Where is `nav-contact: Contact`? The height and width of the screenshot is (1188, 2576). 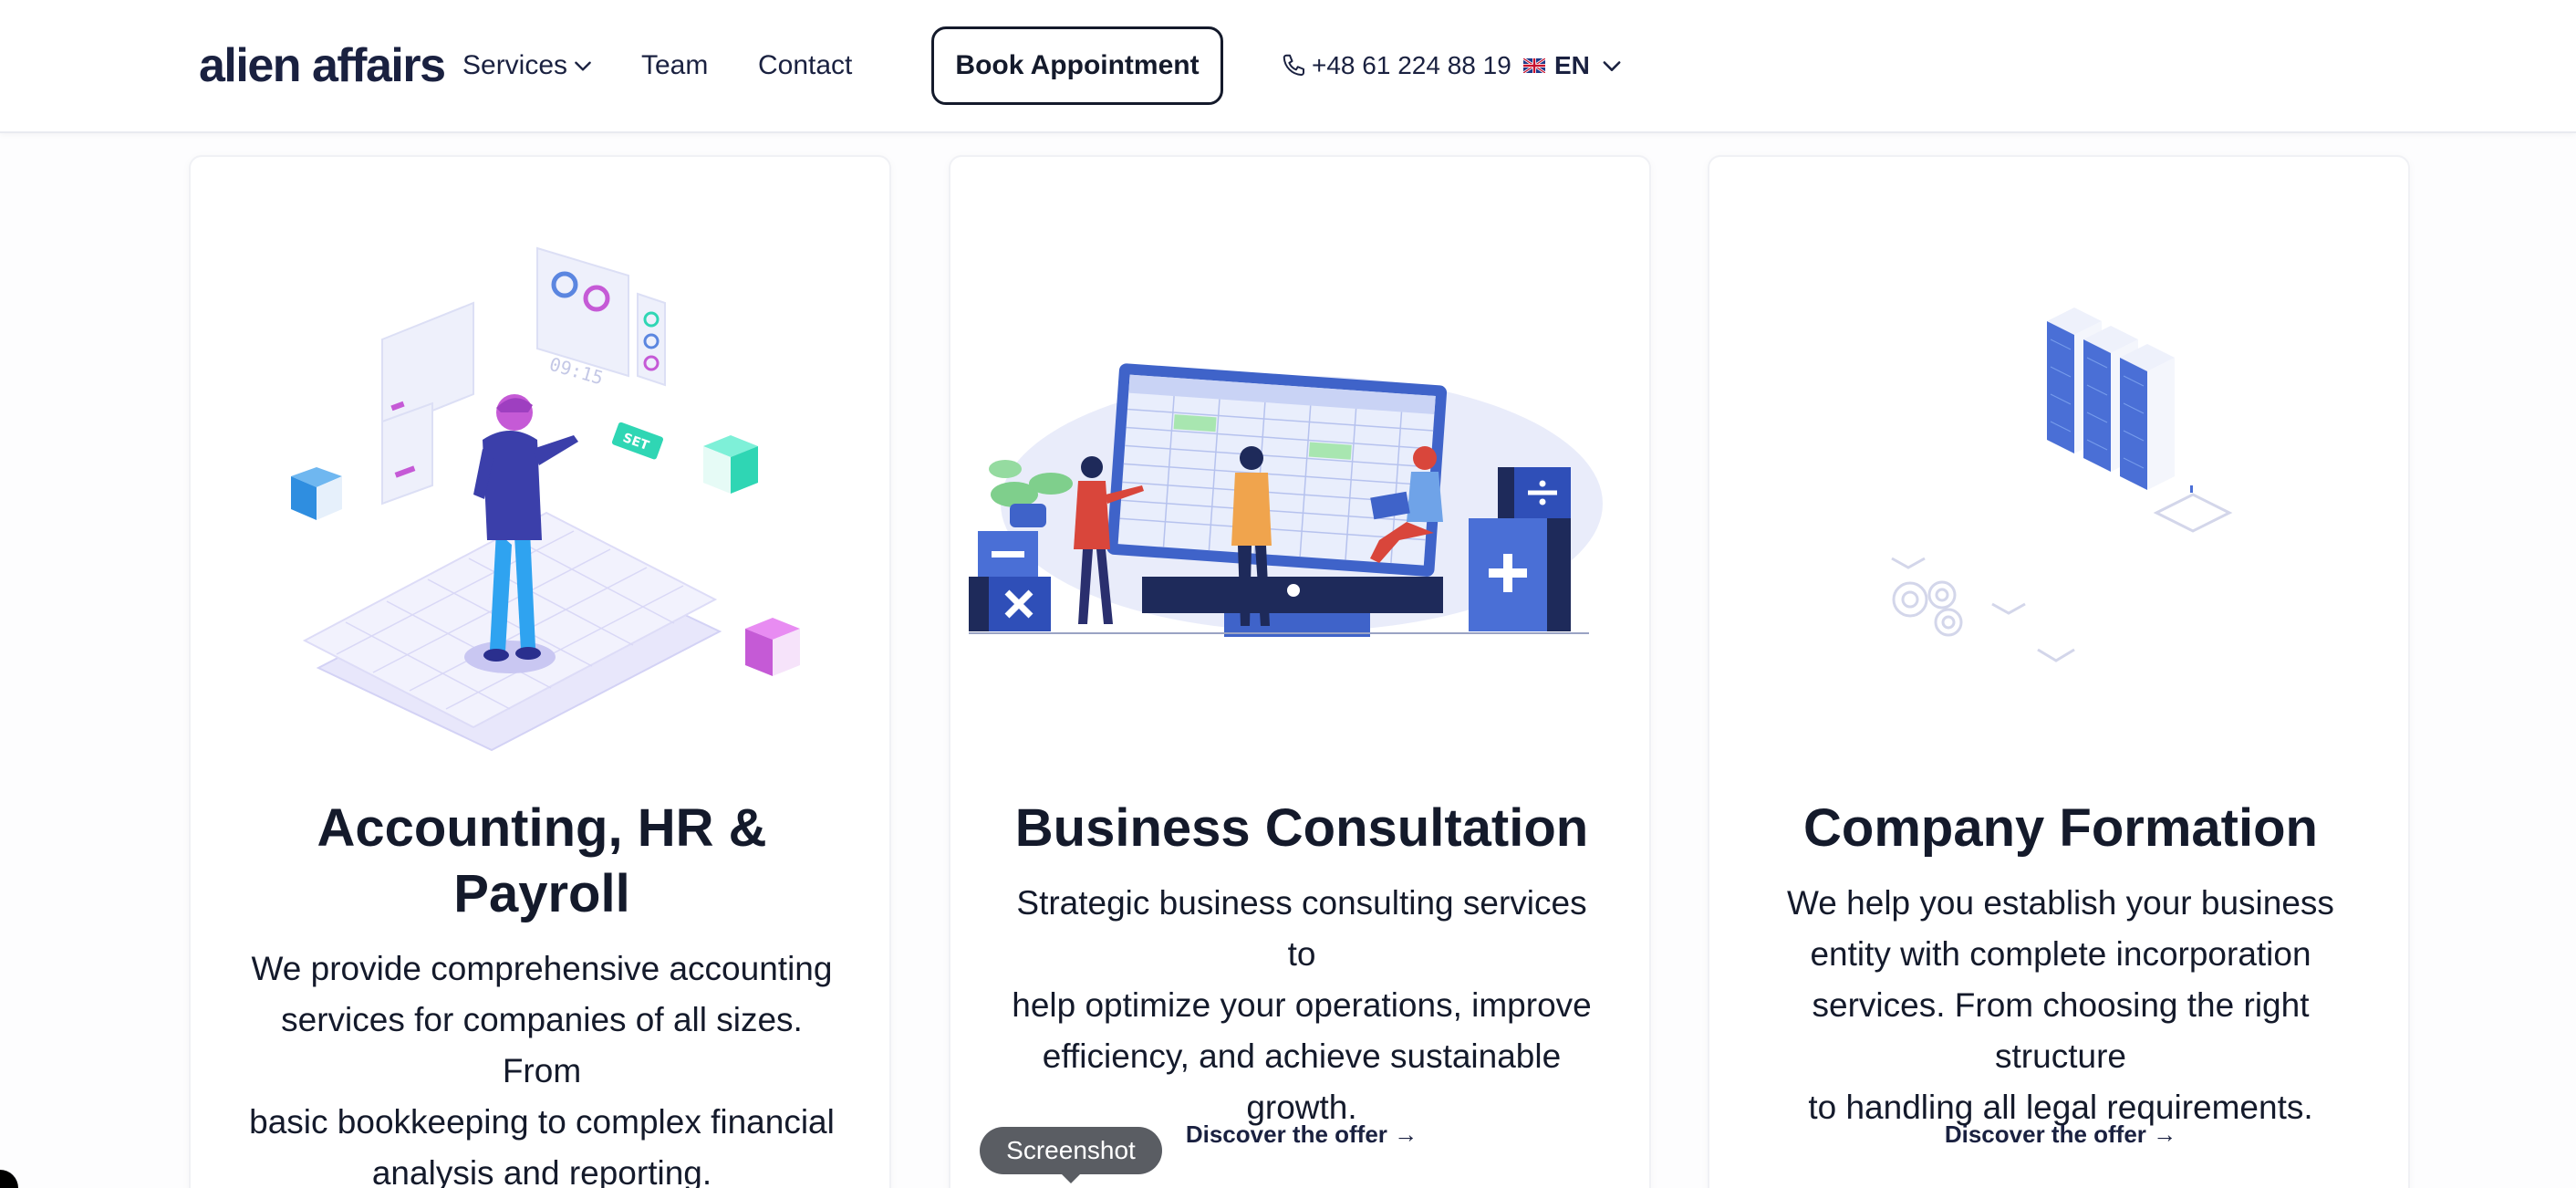
nav-contact: Contact is located at coordinates (805, 65).